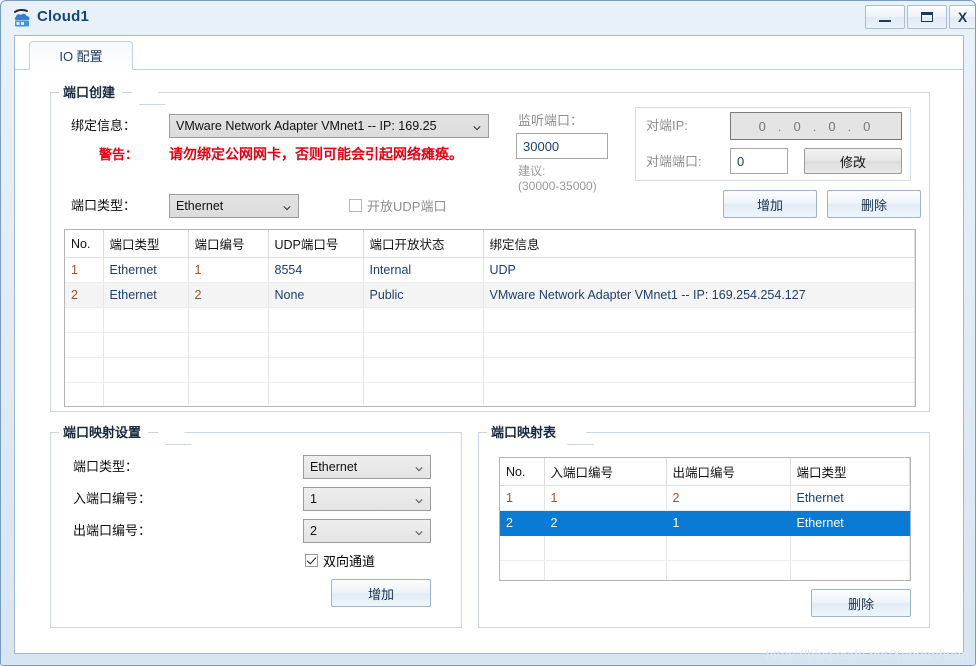 Image resolution: width=976 pixels, height=666 pixels. I want to click on binding-info-label: 绑定信息：, so click(104, 125).